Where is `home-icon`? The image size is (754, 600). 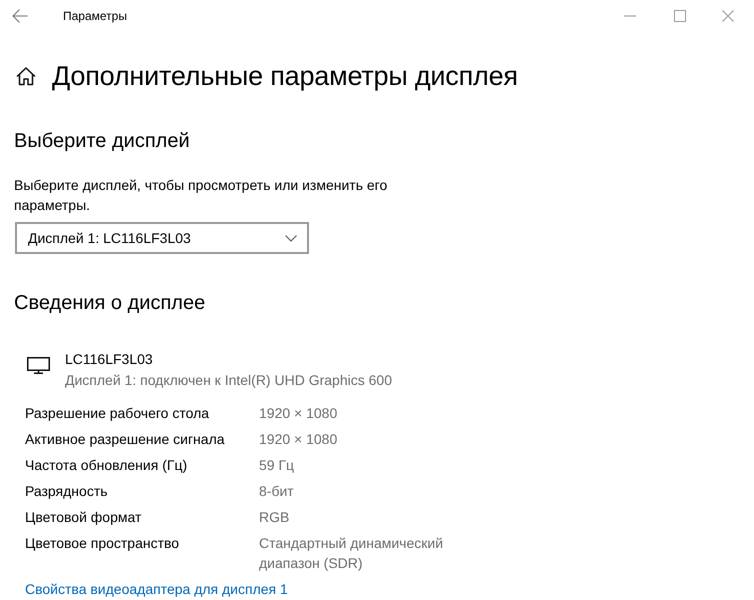
home-icon is located at coordinates (26, 76).